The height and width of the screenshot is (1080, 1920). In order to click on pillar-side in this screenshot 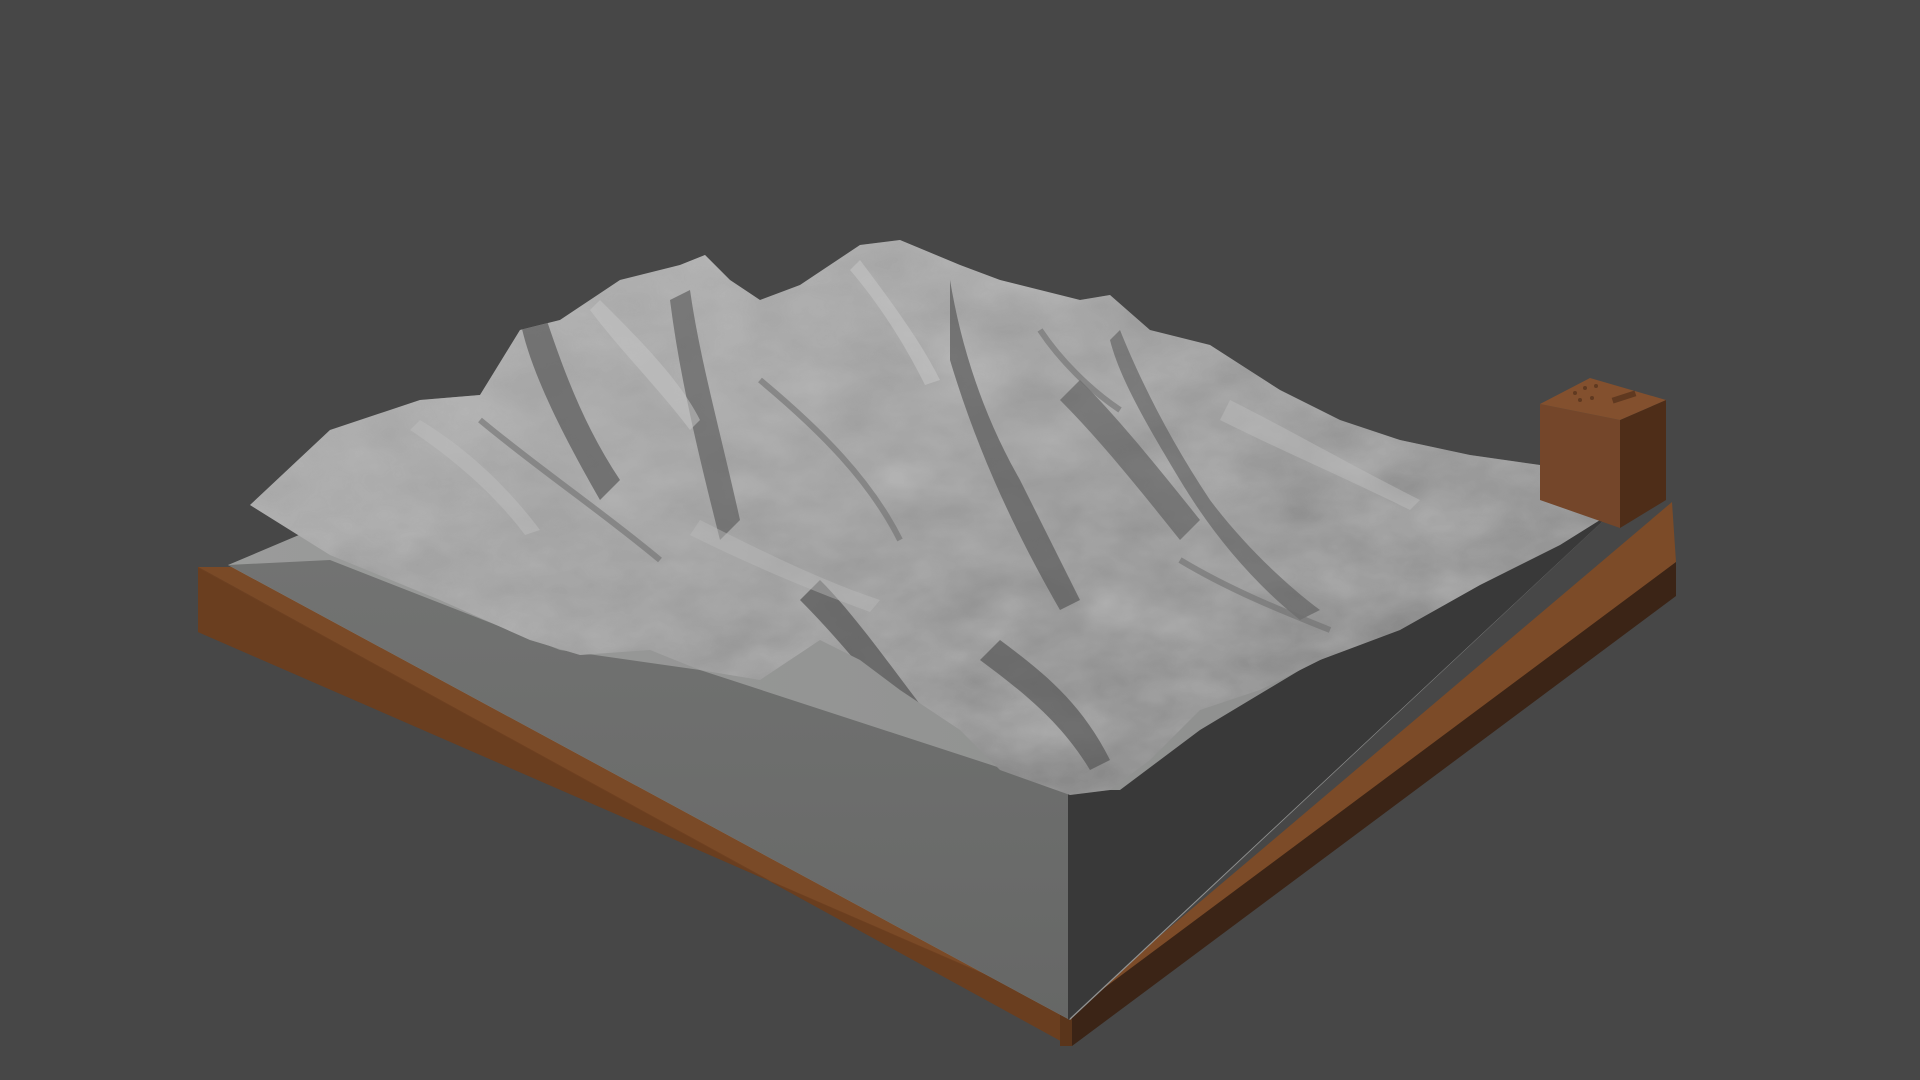, I will do `click(1643, 464)`.